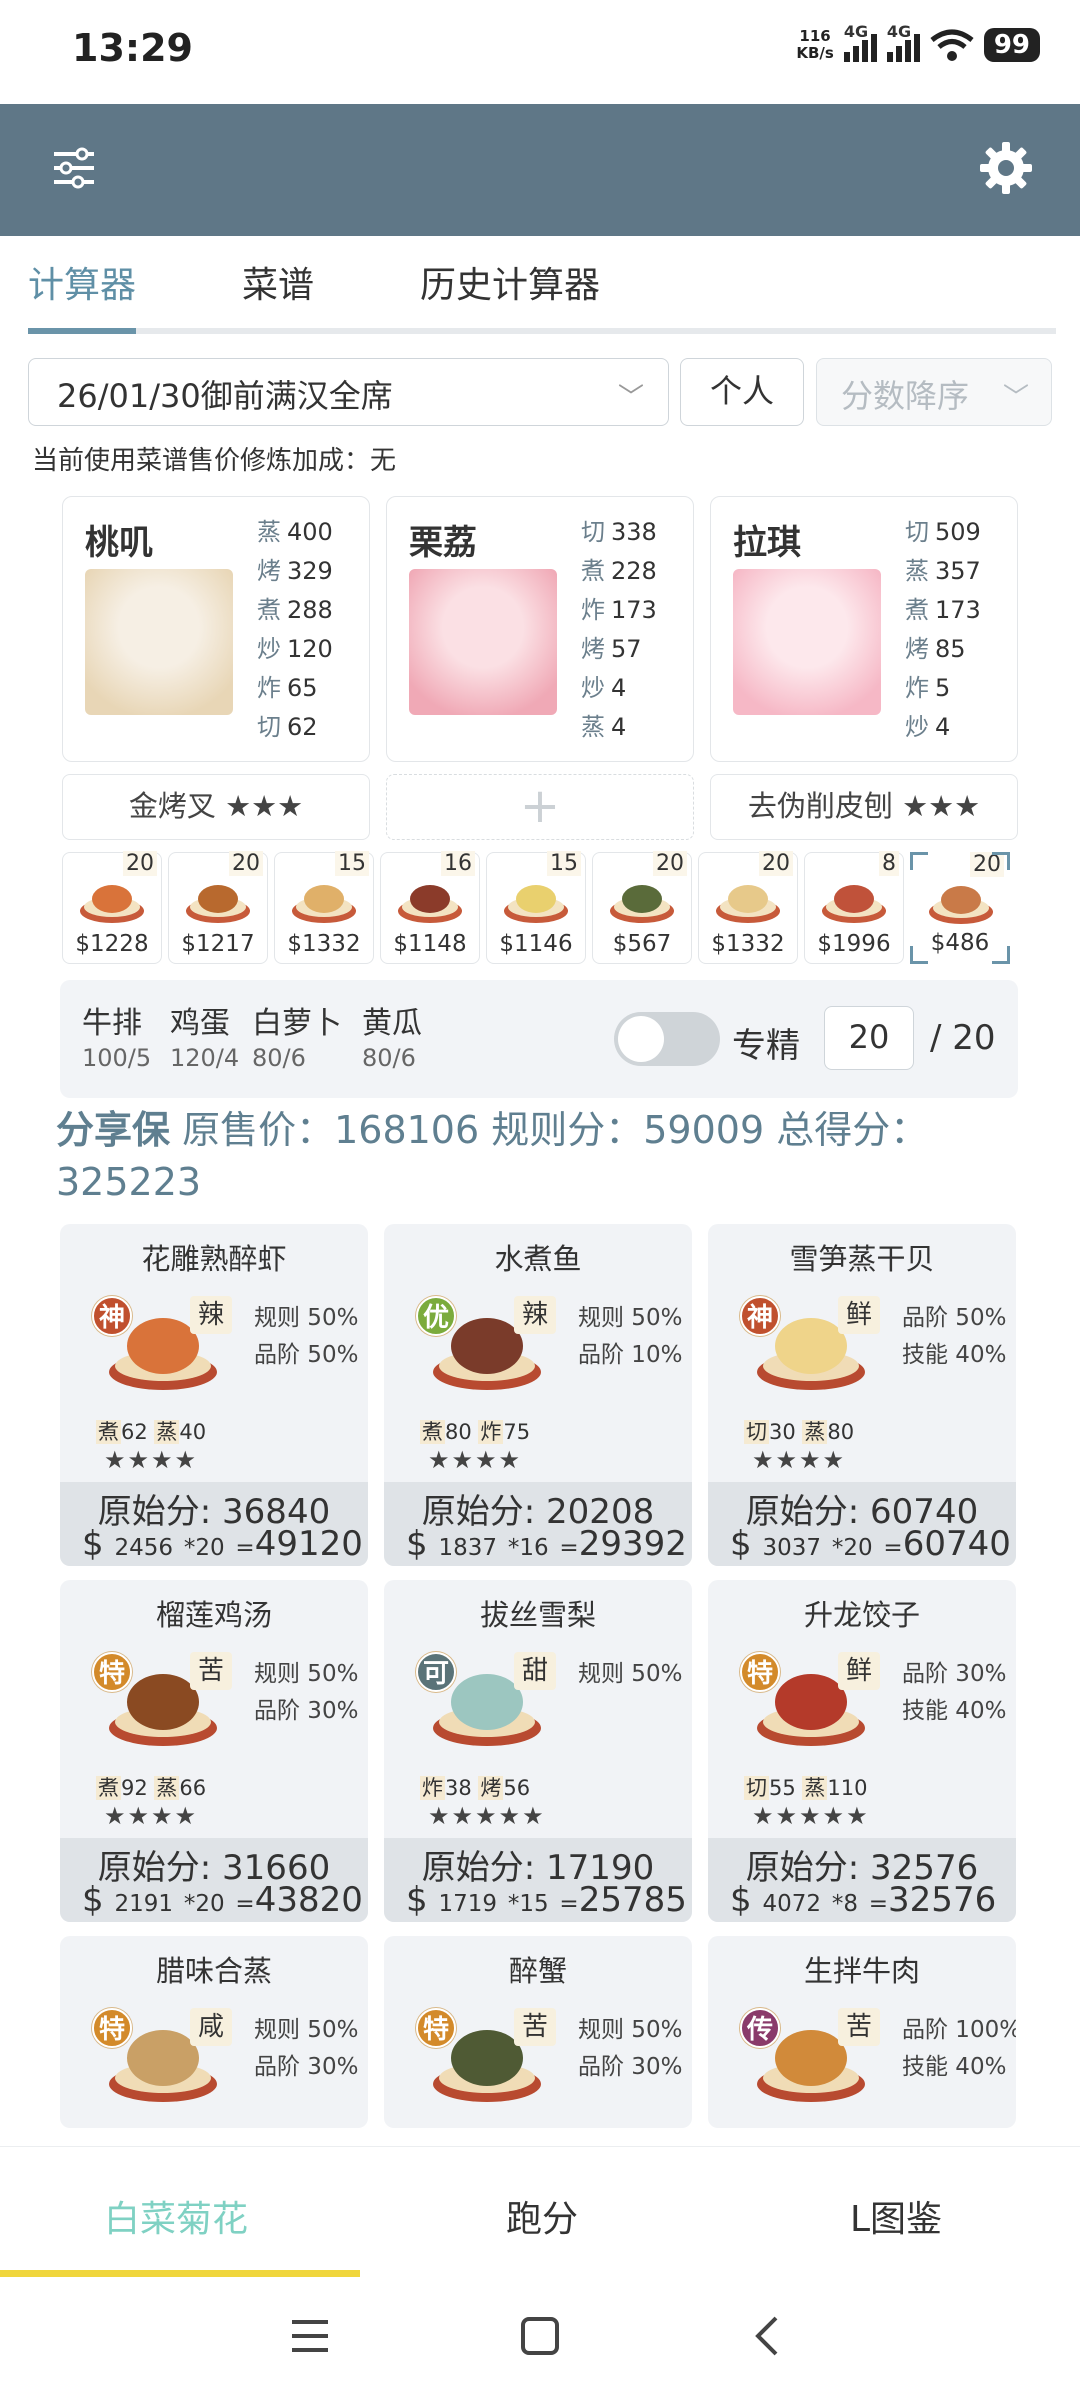  What do you see at coordinates (535, 1315) in the screenshot?
I see `flavor-tag: 辣` at bounding box center [535, 1315].